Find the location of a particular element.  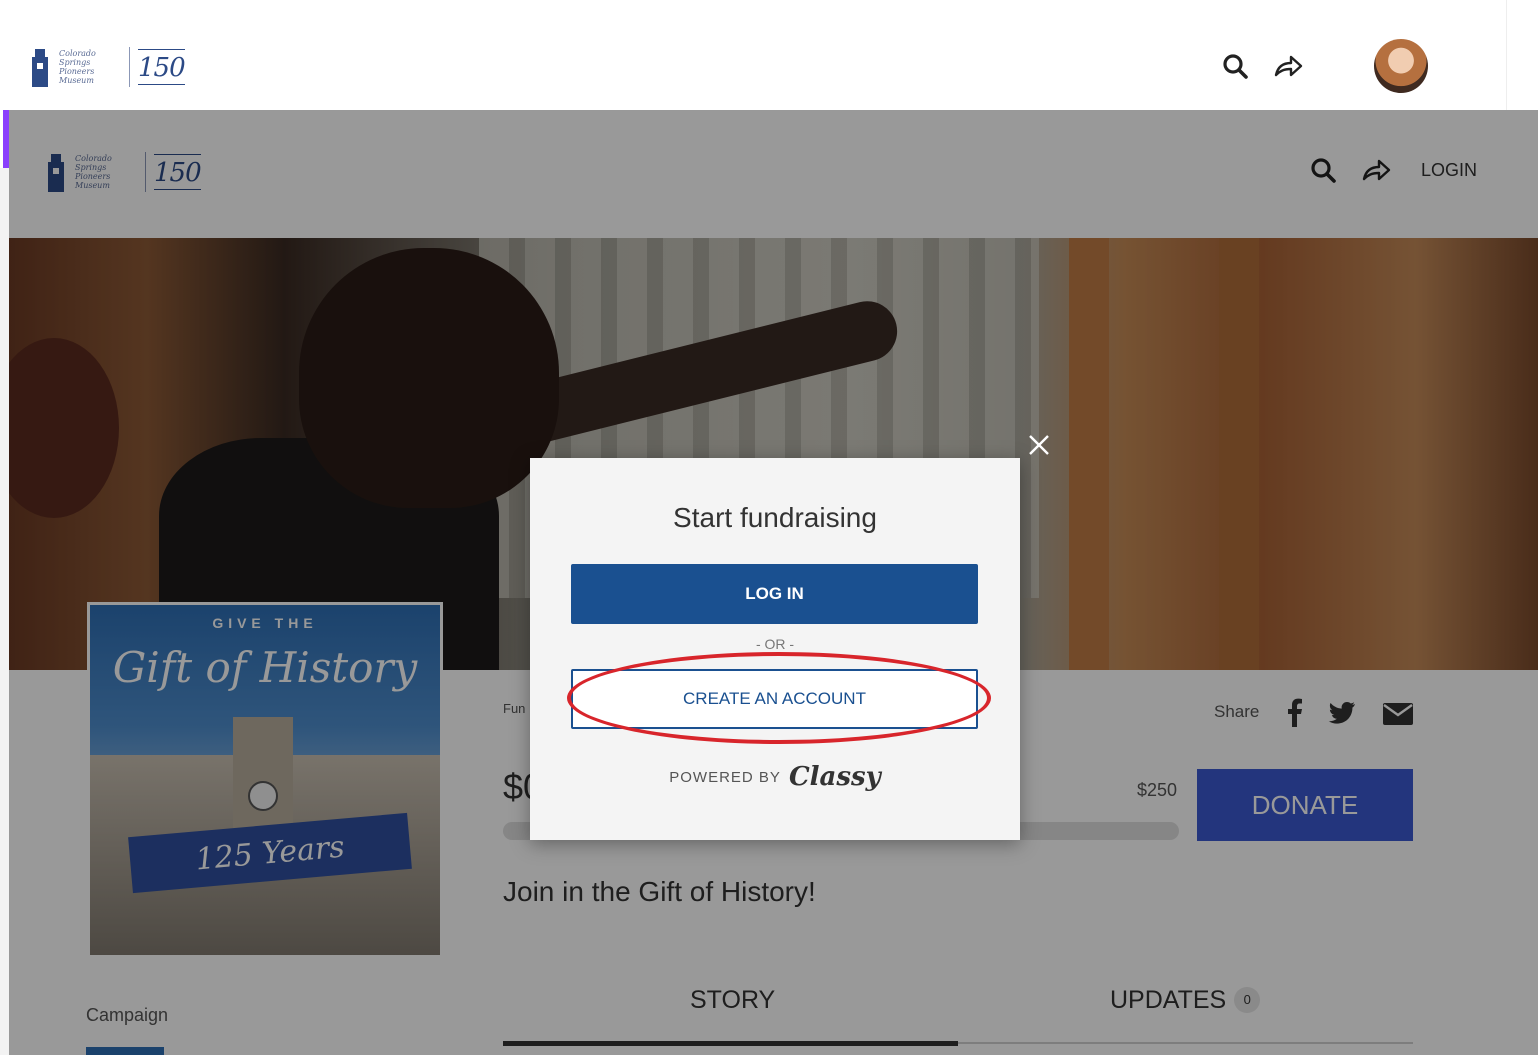

logo-number: 150 is located at coordinates (162, 67).